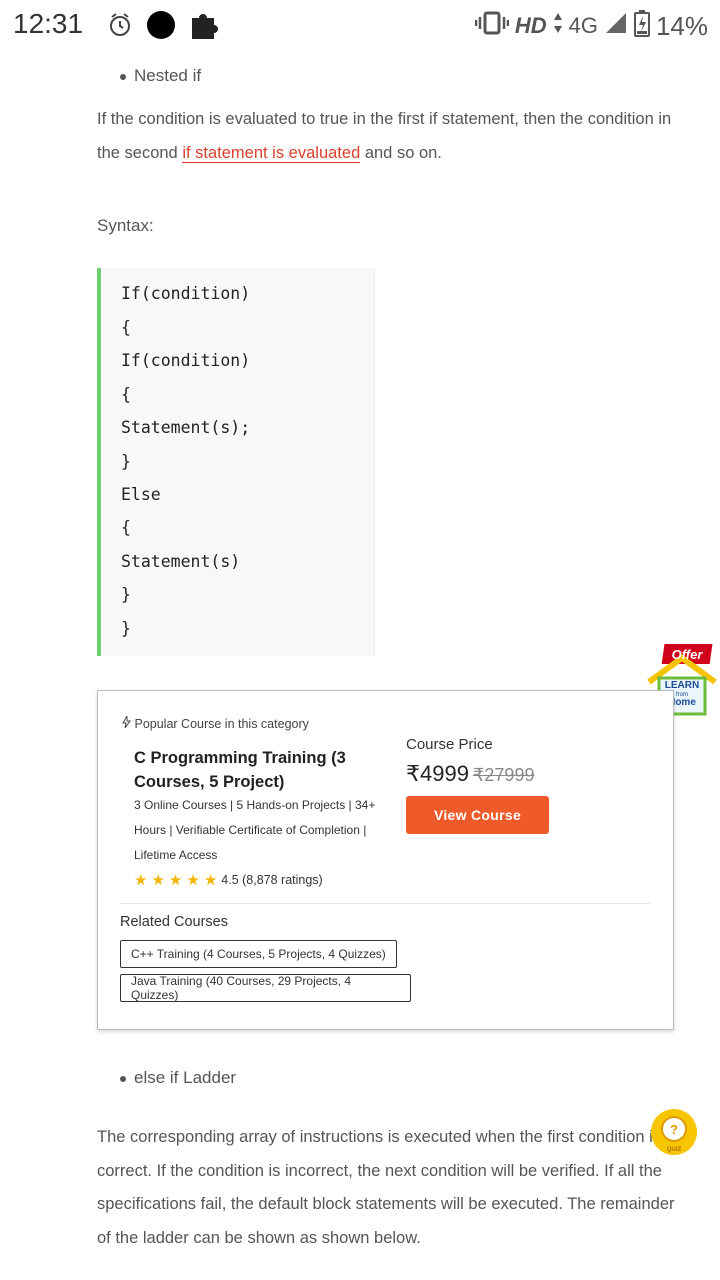 This screenshot has width=720, height=1280. I want to click on vibrate-icon, so click(492, 26).